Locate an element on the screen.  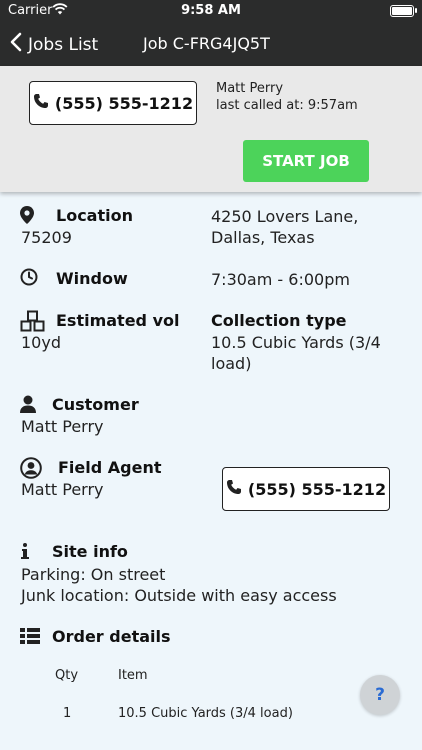
field-agent-name: Matt Perry is located at coordinates (62, 489).